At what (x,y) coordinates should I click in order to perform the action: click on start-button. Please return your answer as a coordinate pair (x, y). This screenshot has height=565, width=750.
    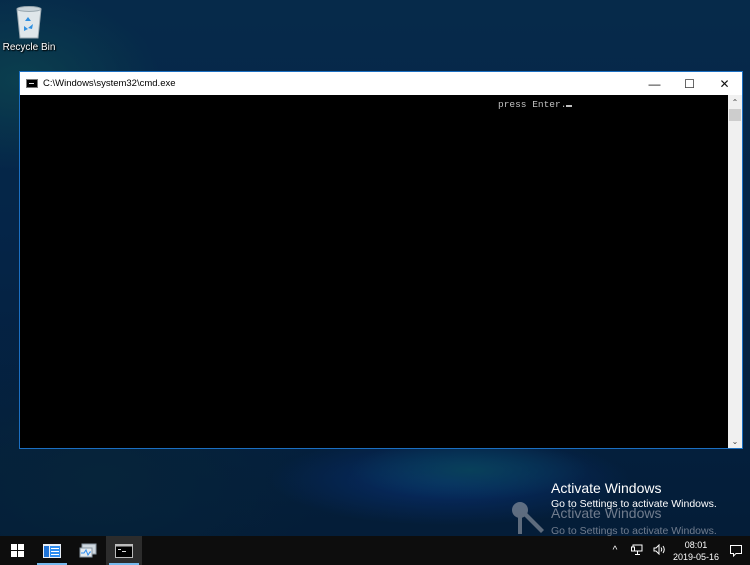
    Looking at the image, I should click on (17, 550).